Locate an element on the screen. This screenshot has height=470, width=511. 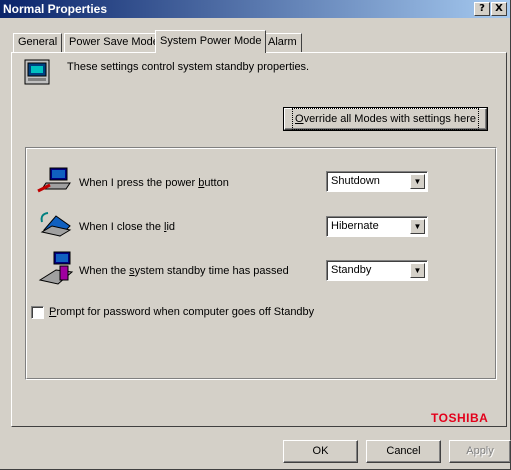
cancel-button: Cancel is located at coordinates (403, 451).